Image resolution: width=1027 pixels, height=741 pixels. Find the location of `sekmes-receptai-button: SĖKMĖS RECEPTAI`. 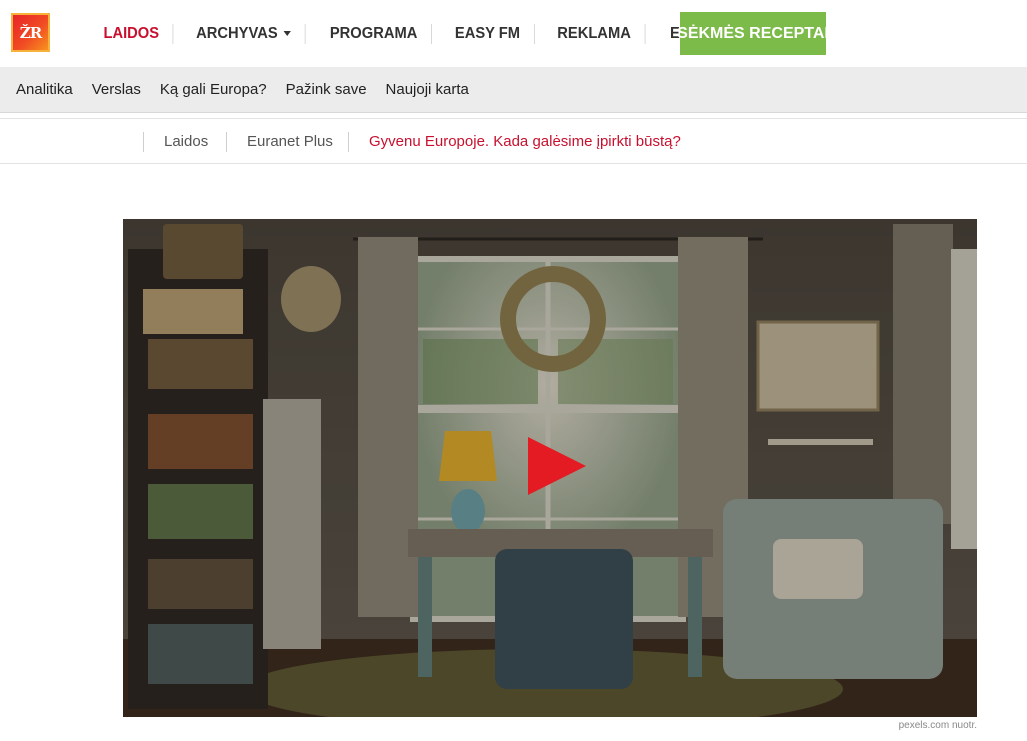

sekmes-receptai-button: SĖKMĖS RECEPTAI is located at coordinates (753, 33).